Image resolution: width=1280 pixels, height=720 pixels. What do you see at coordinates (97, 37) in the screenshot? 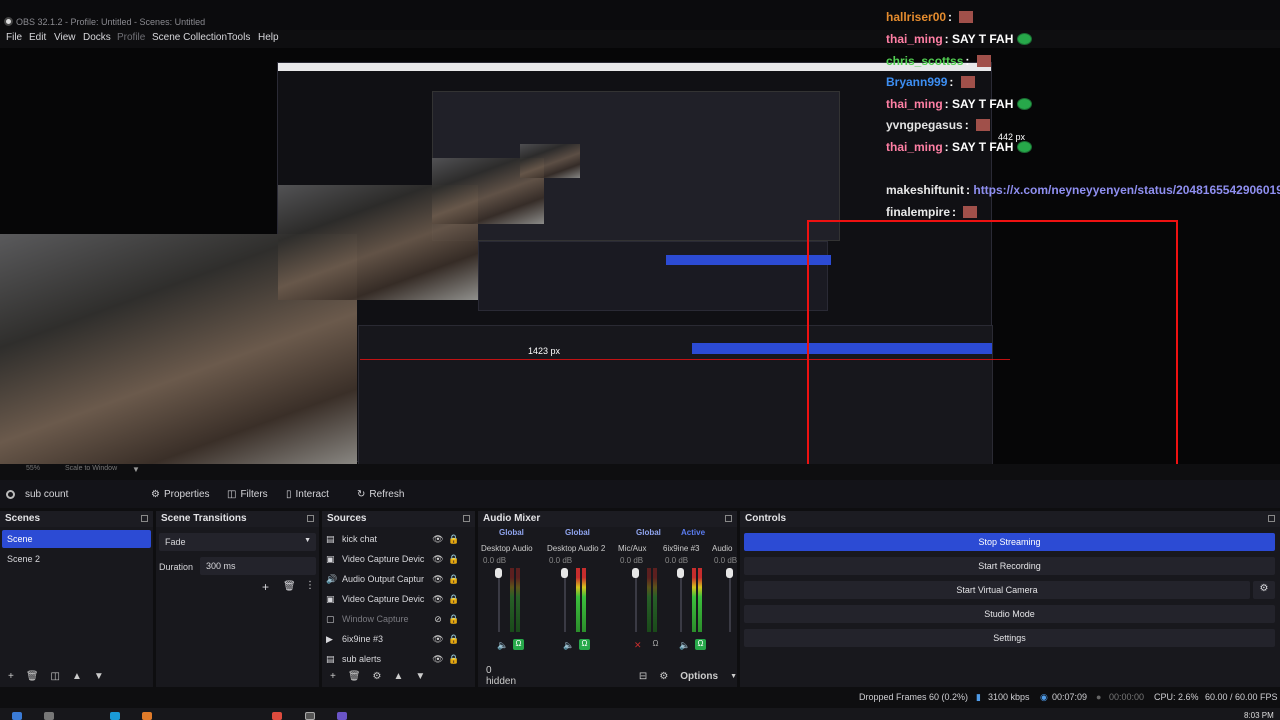
I see `menu-docks: Docks` at bounding box center [97, 37].